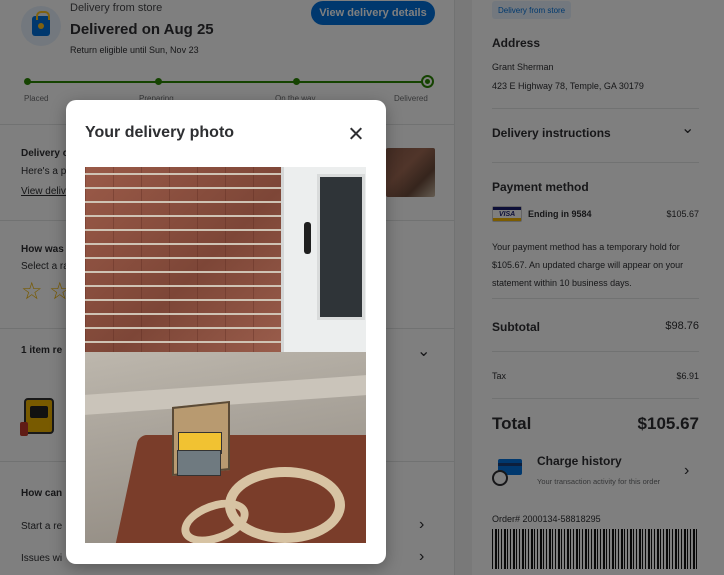 The image size is (724, 575). What do you see at coordinates (356, 134) in the screenshot?
I see `close-icon` at bounding box center [356, 134].